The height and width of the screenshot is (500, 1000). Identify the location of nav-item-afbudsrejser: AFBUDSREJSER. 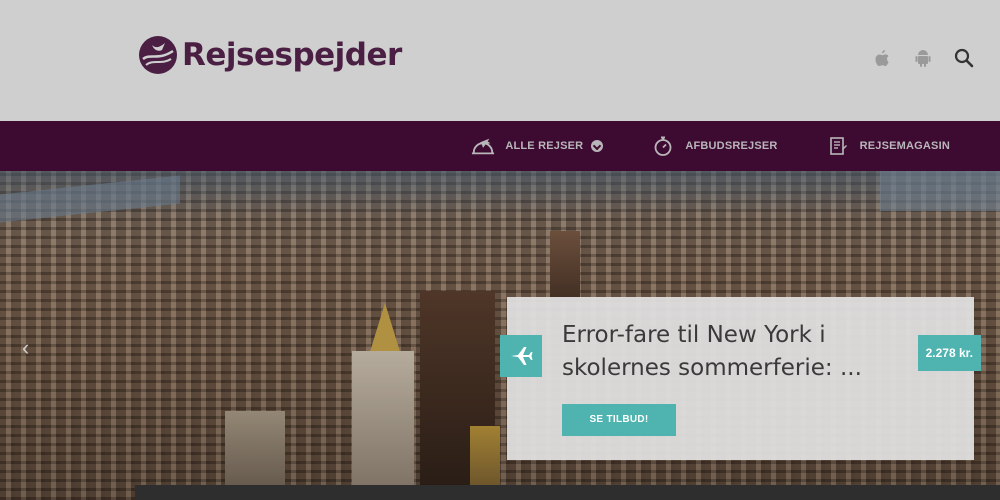
(714, 146).